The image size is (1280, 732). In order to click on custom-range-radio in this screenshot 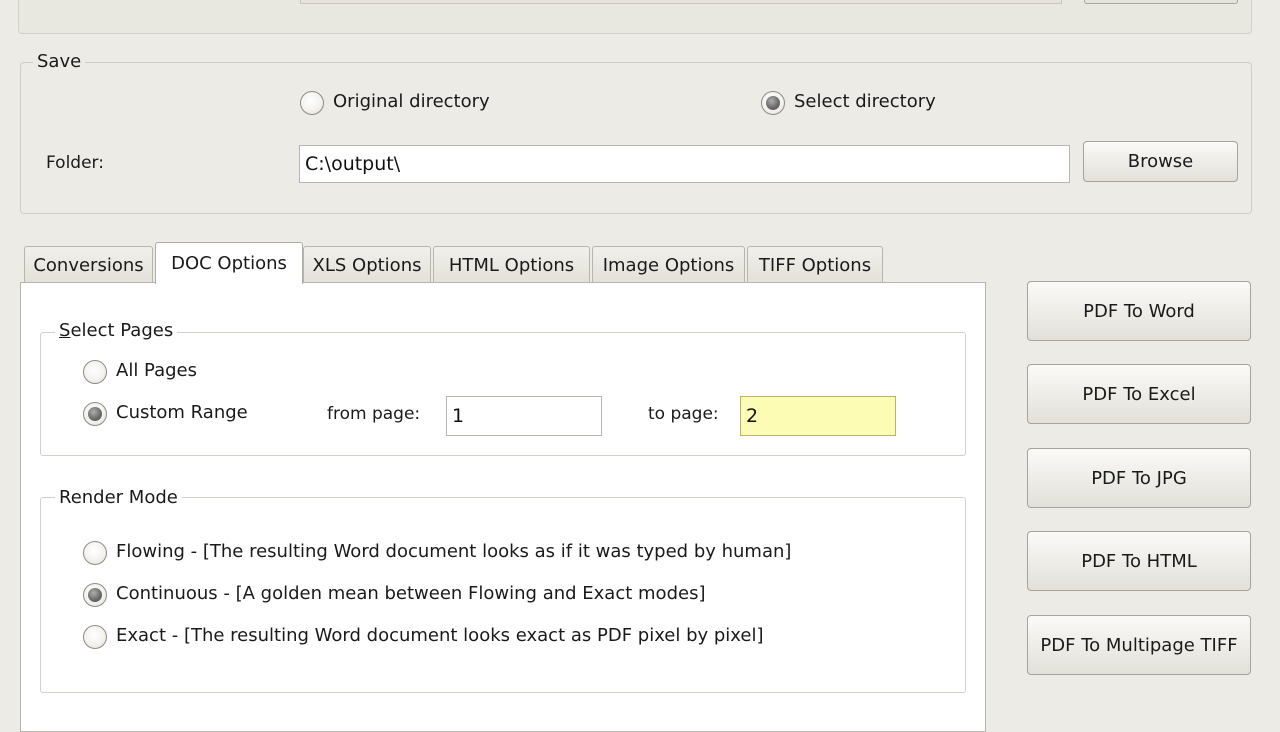, I will do `click(95, 414)`.